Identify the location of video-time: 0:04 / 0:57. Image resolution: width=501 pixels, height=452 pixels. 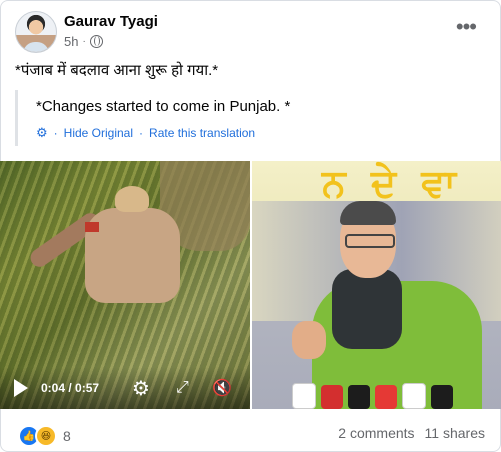
(70, 388).